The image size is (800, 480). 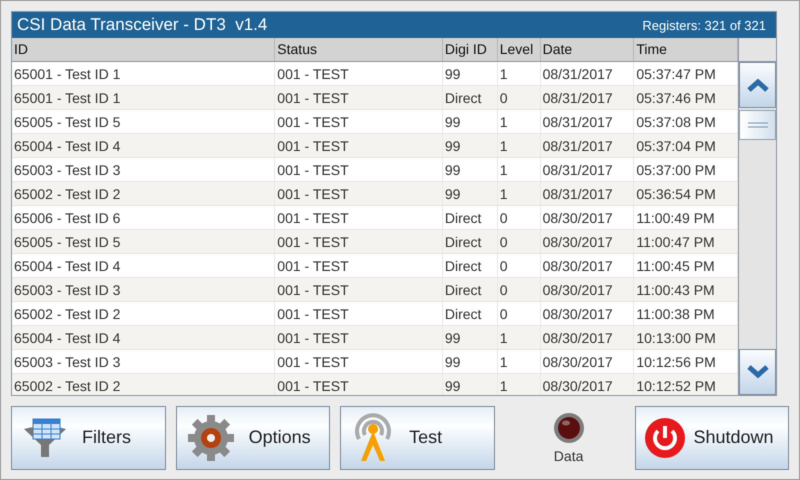 I want to click on indicator-label: Data, so click(x=569, y=456).